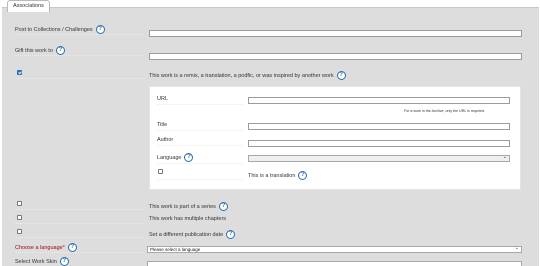 This screenshot has width=540, height=266. I want to click on translation-checkbox, so click(160, 171).